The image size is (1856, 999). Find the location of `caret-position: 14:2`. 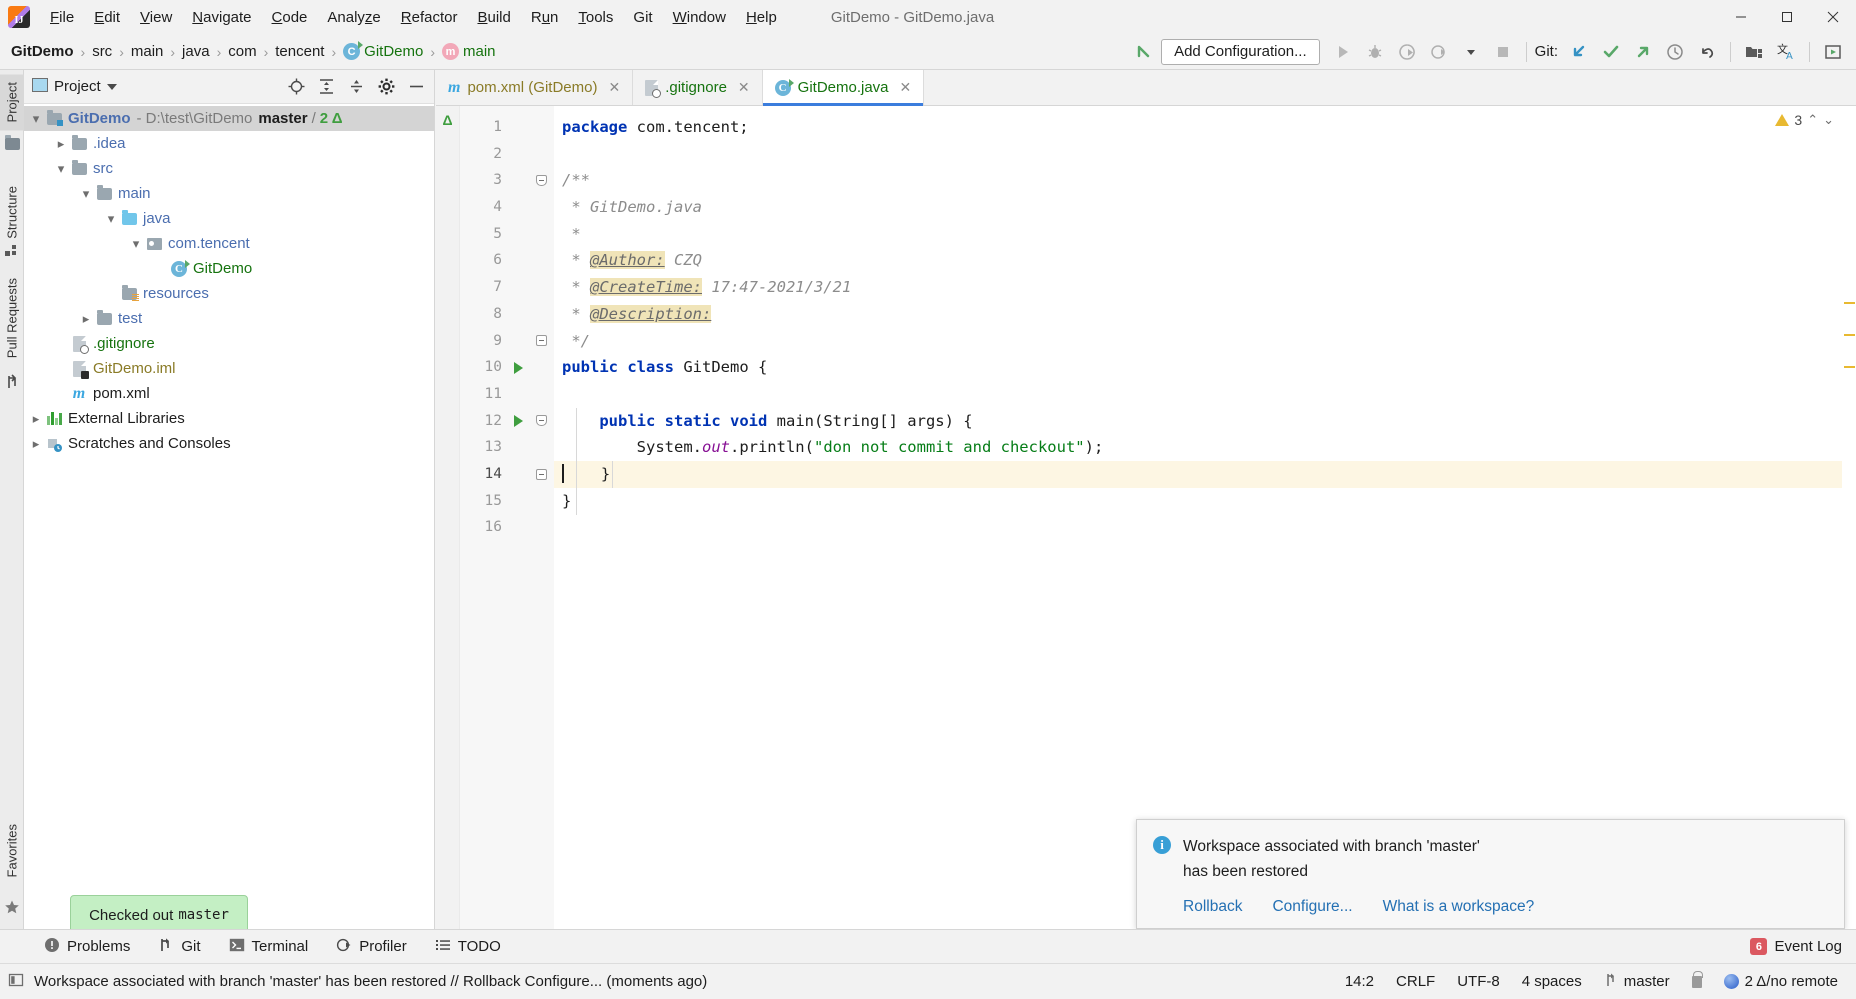

caret-position: 14:2 is located at coordinates (1359, 981).